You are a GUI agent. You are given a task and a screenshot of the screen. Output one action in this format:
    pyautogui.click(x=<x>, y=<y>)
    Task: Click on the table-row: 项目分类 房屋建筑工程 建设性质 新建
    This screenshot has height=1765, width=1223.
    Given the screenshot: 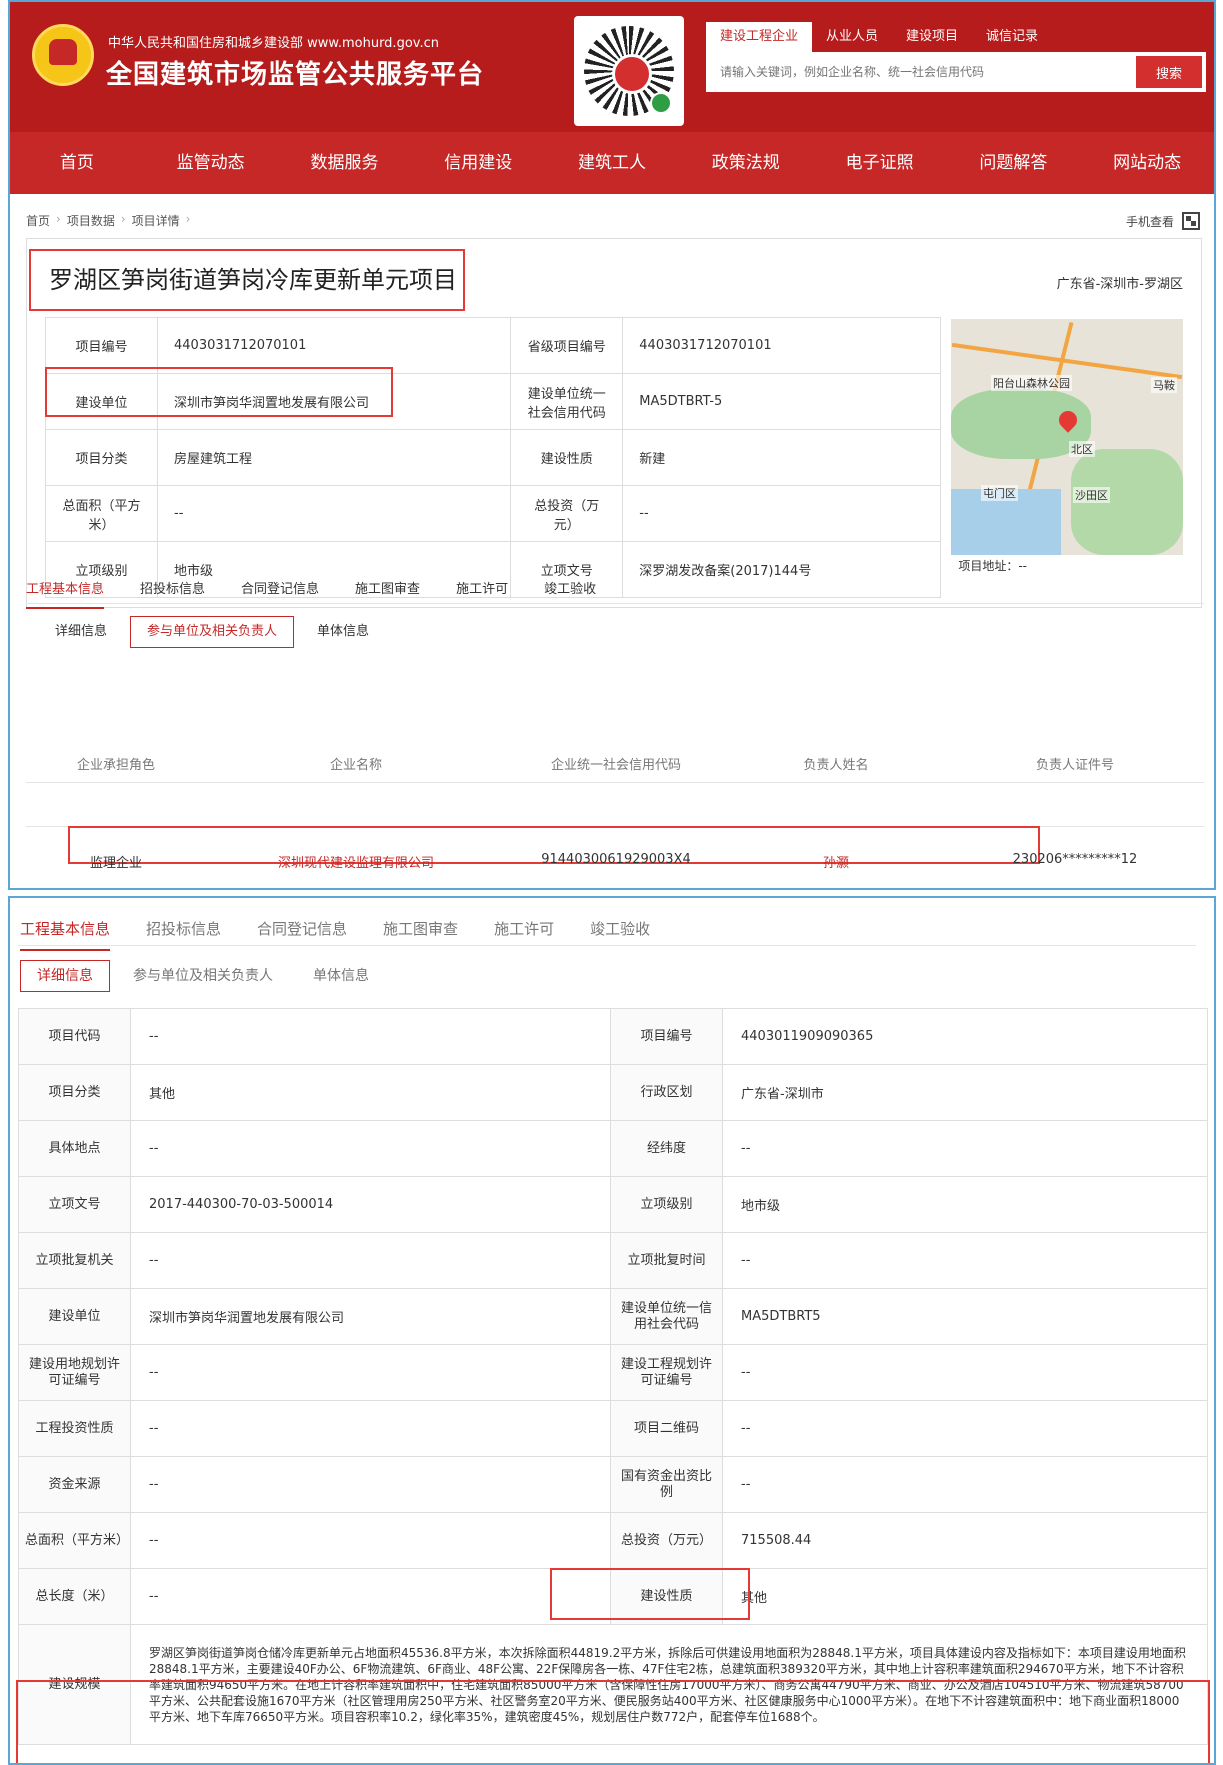 What is the action you would take?
    pyautogui.click(x=493, y=457)
    